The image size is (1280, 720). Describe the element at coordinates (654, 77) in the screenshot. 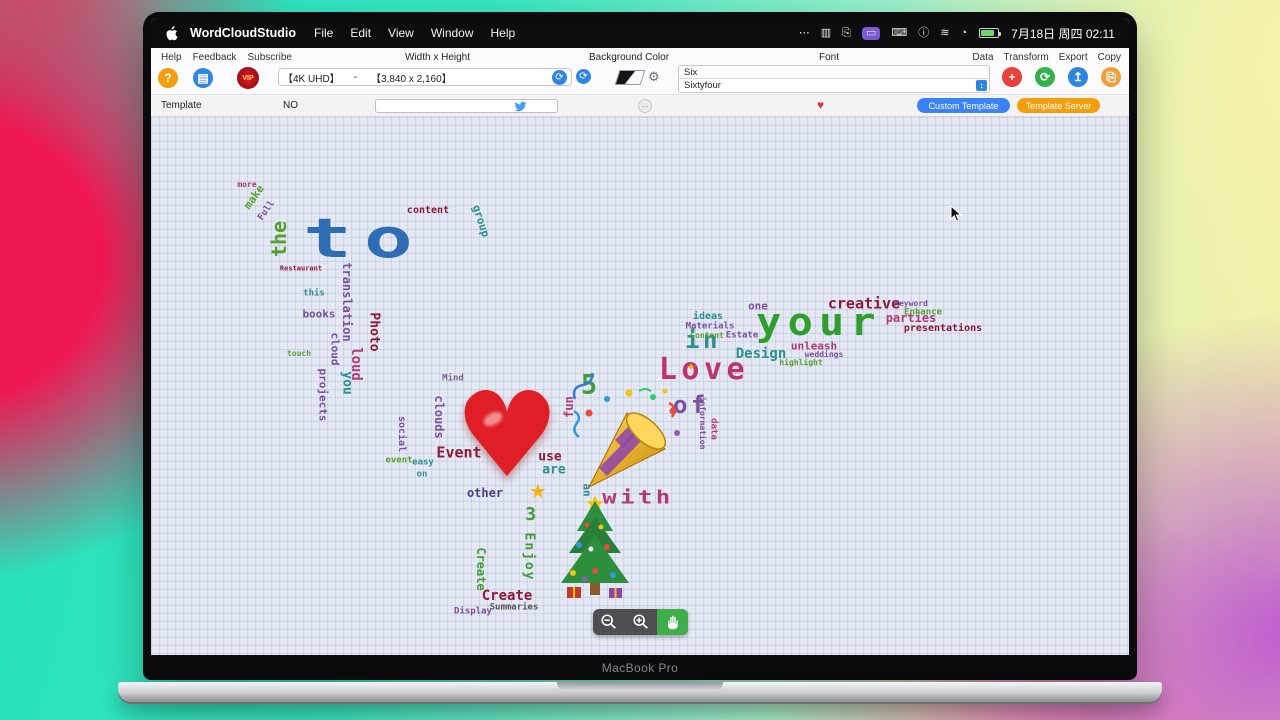

I see `gear-icon: ⚙` at that location.